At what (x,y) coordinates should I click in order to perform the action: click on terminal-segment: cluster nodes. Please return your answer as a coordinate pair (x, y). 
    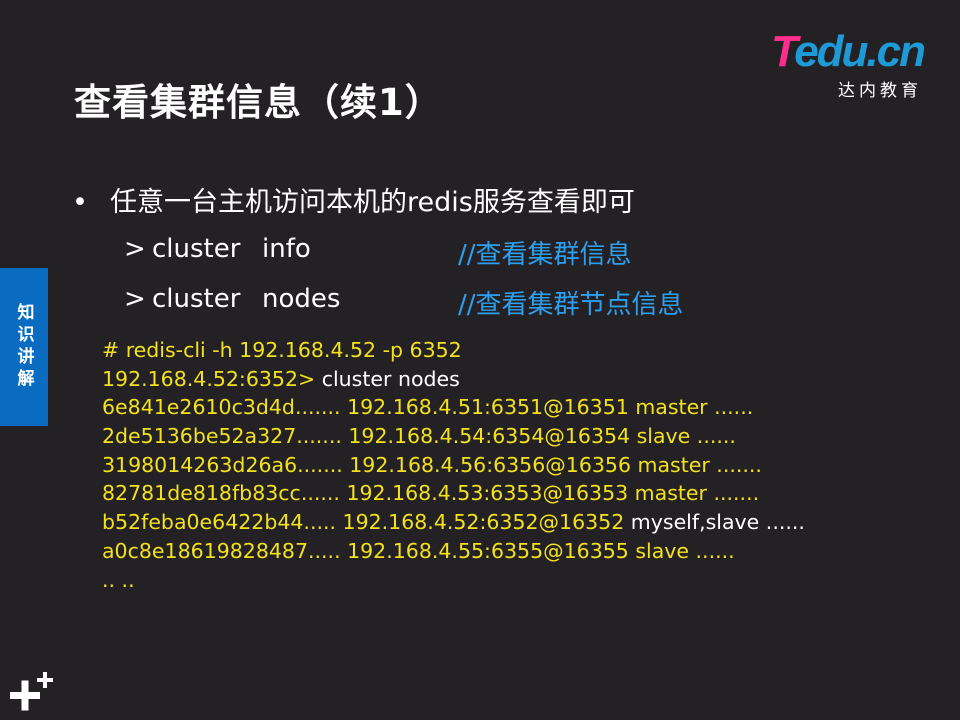
    Looking at the image, I should click on (390, 378).